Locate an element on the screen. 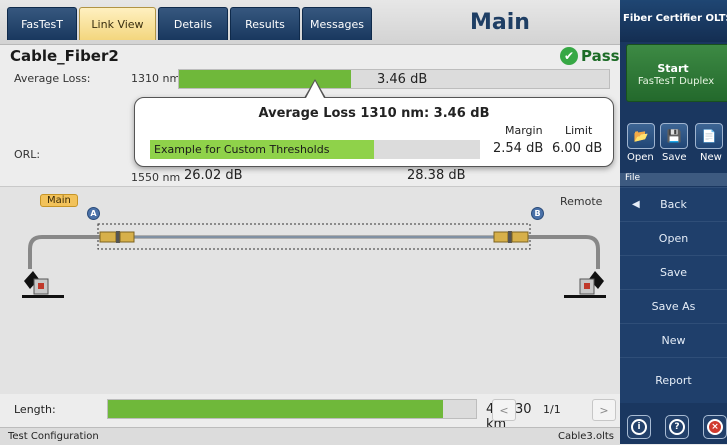 This screenshot has width=727, height=445. length-row: Length: 4.4630 km < 1/1 > is located at coordinates (310, 413).